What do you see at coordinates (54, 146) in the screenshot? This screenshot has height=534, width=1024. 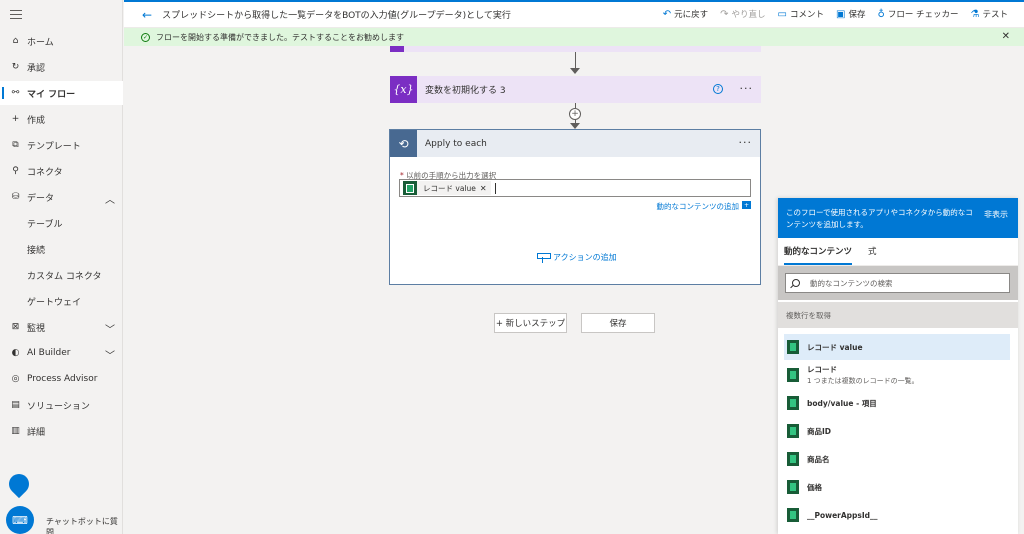 I see `nav-item-label: テンプレート` at bounding box center [54, 146].